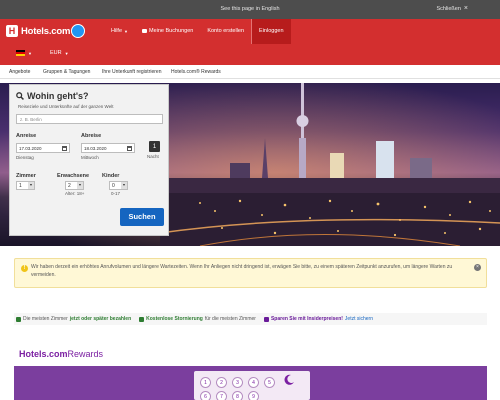 This screenshot has height=400, width=500. What do you see at coordinates (75, 193) in the screenshot?
I see `adults-hint: Alter: 18+` at bounding box center [75, 193].